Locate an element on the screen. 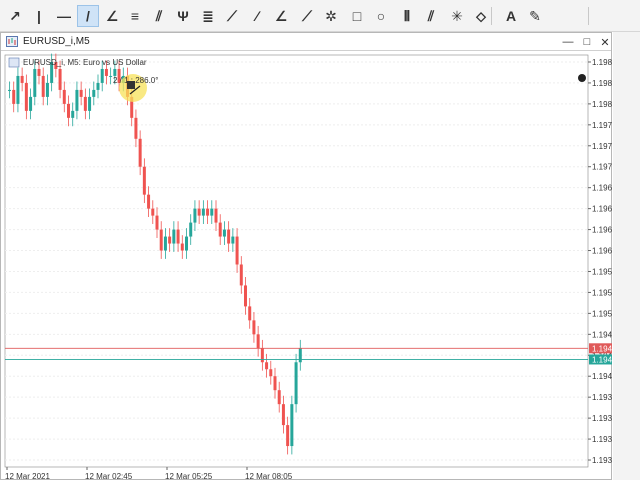 The image size is (640, 480). cycle-lines-icon: ⦀ is located at coordinates (407, 15).